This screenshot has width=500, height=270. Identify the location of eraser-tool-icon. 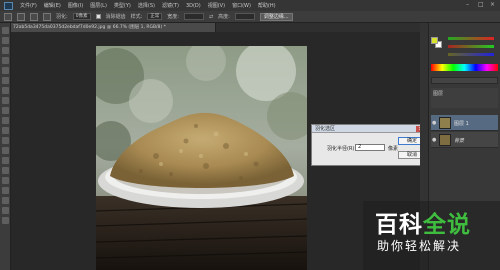
(5, 130).